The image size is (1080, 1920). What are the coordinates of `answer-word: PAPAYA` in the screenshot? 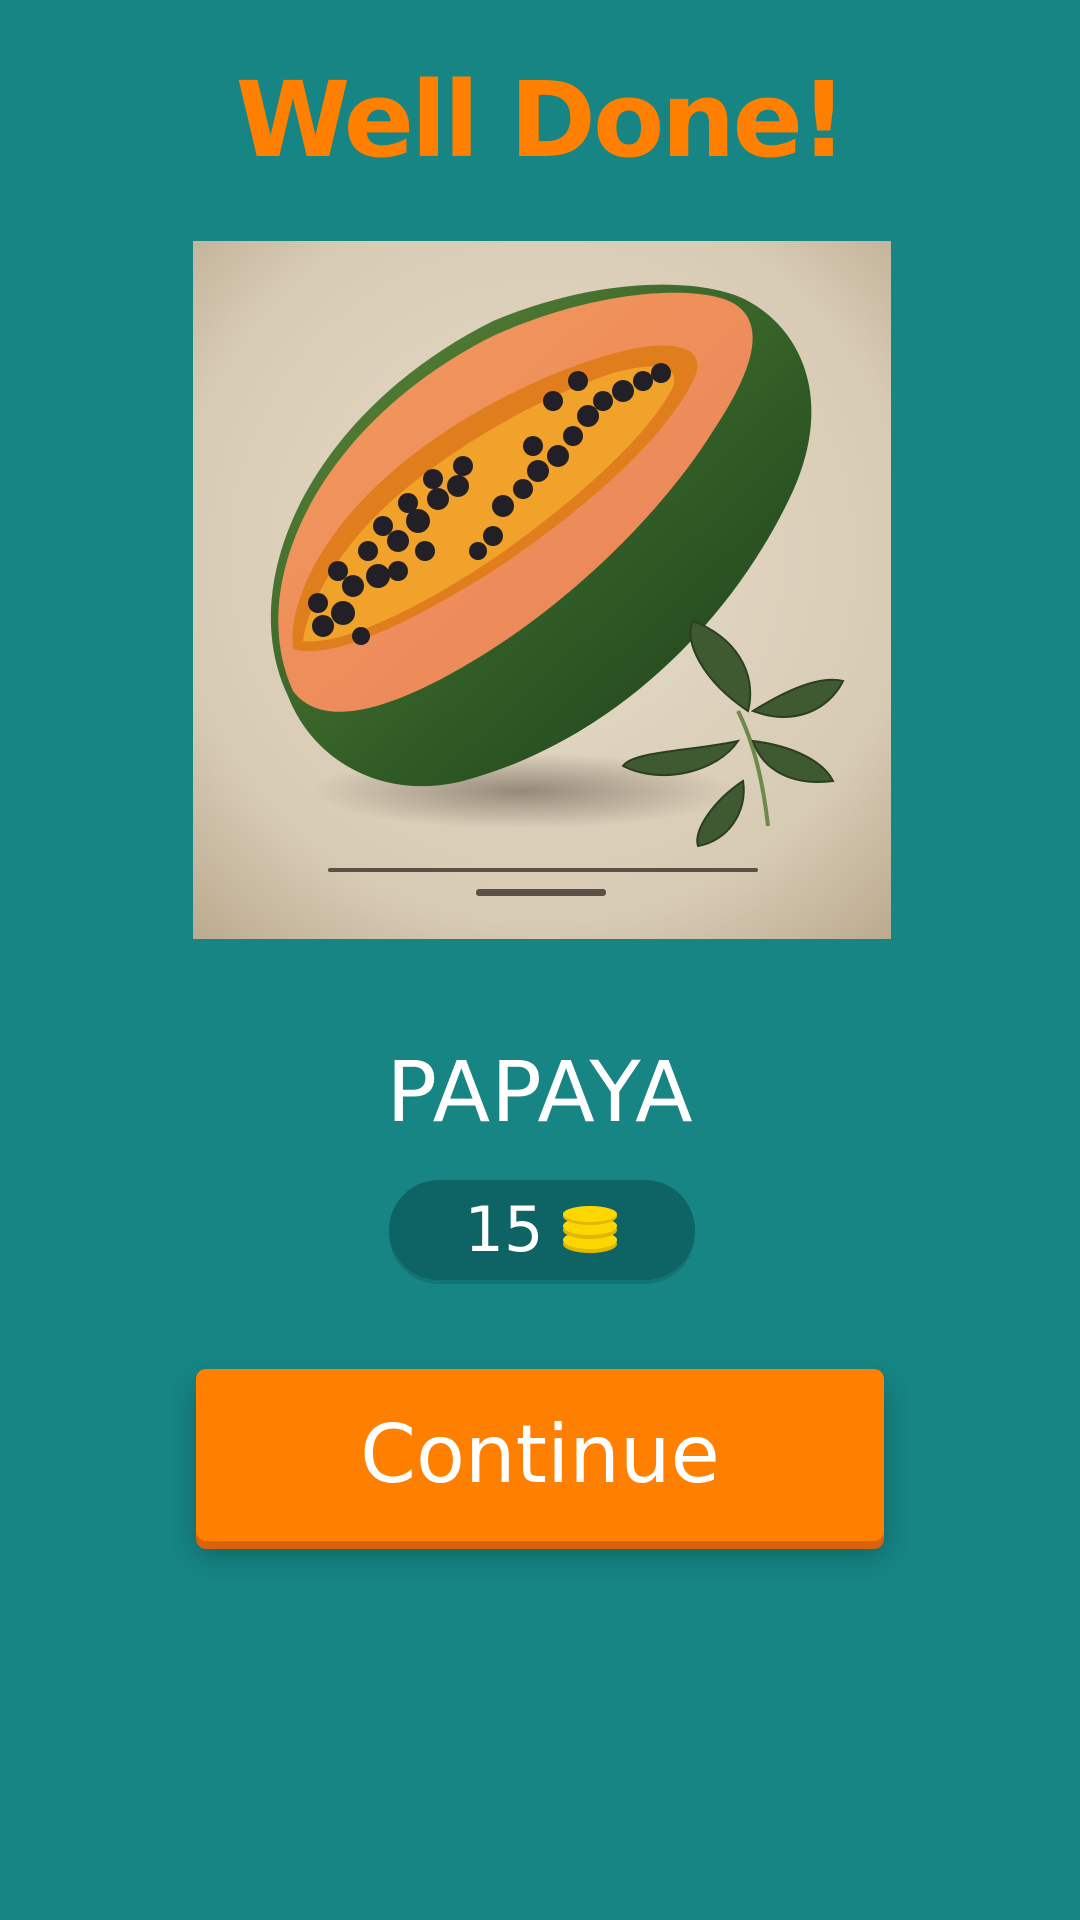 It's located at (540, 1092).